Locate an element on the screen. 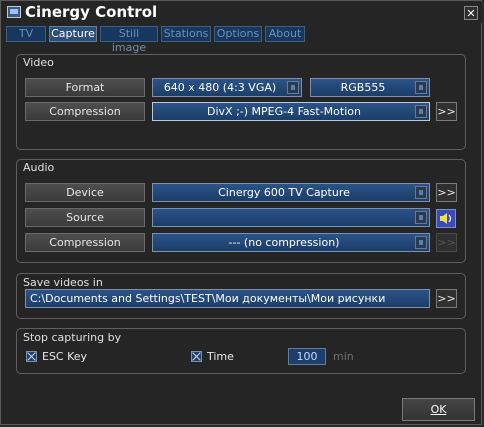 This screenshot has height=427, width=484. window-title: Cinergy Control is located at coordinates (91, 12).